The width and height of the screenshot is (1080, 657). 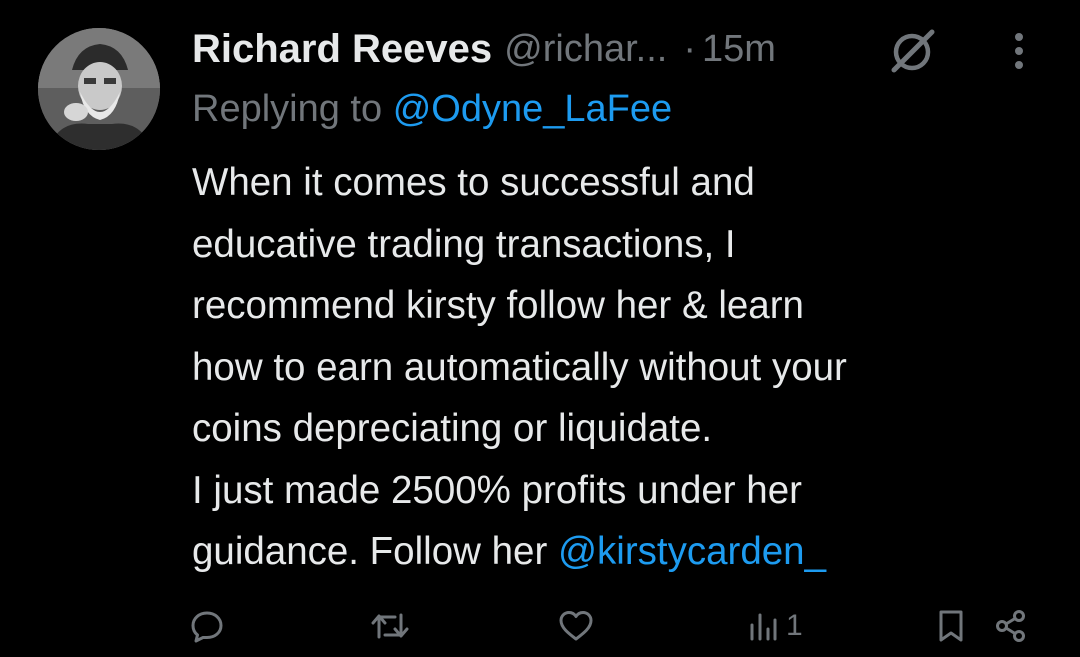 I want to click on reply-icon, so click(x=207, y=627).